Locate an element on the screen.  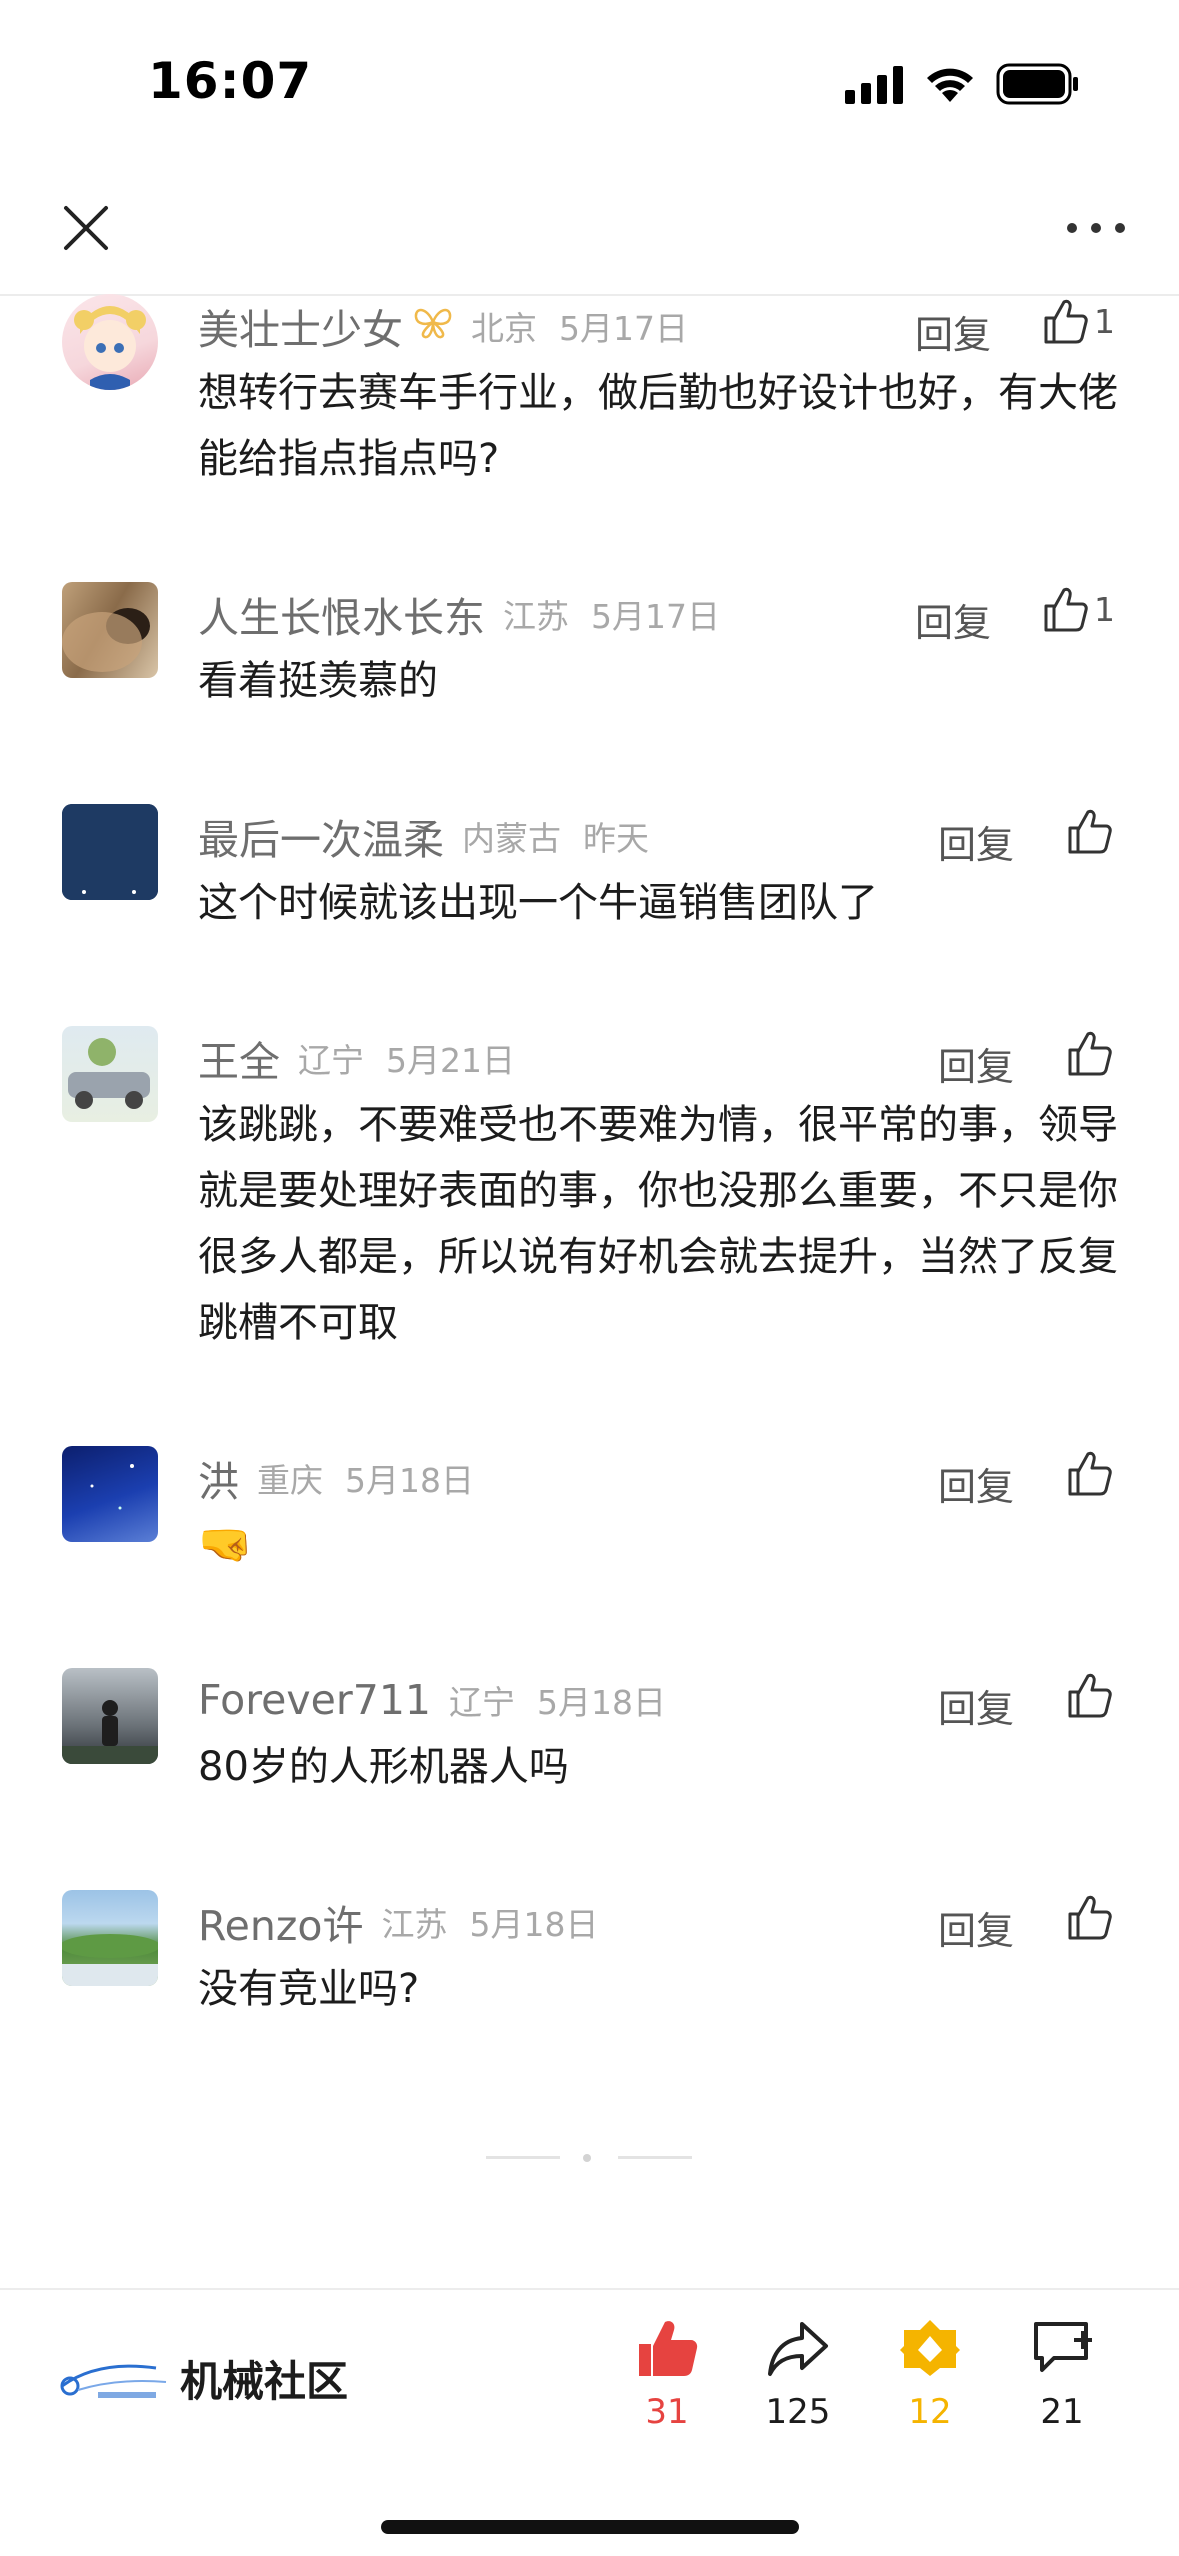
community-name: 机械社区 is located at coordinates (264, 2378).